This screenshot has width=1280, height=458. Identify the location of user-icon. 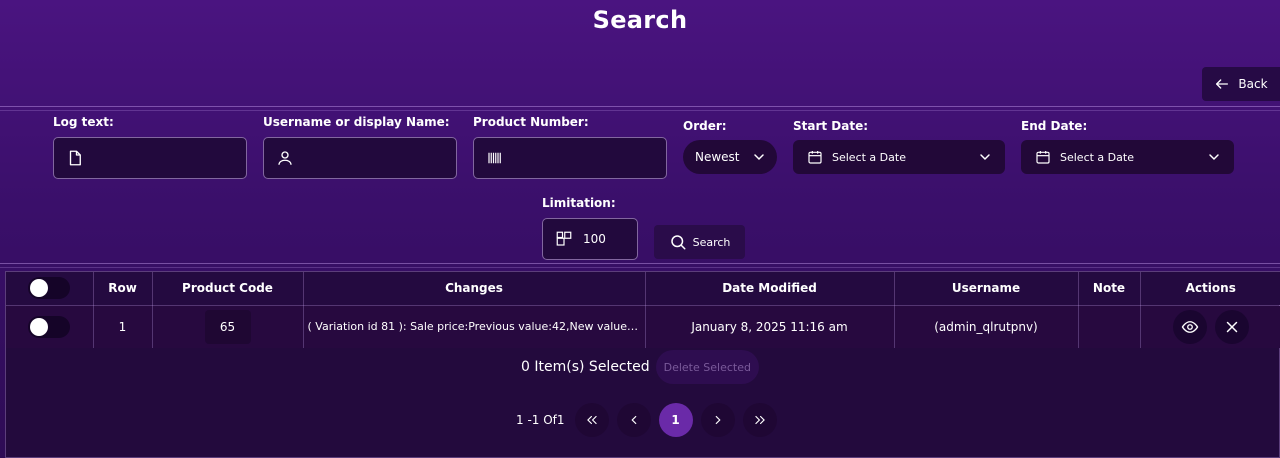
(285, 158).